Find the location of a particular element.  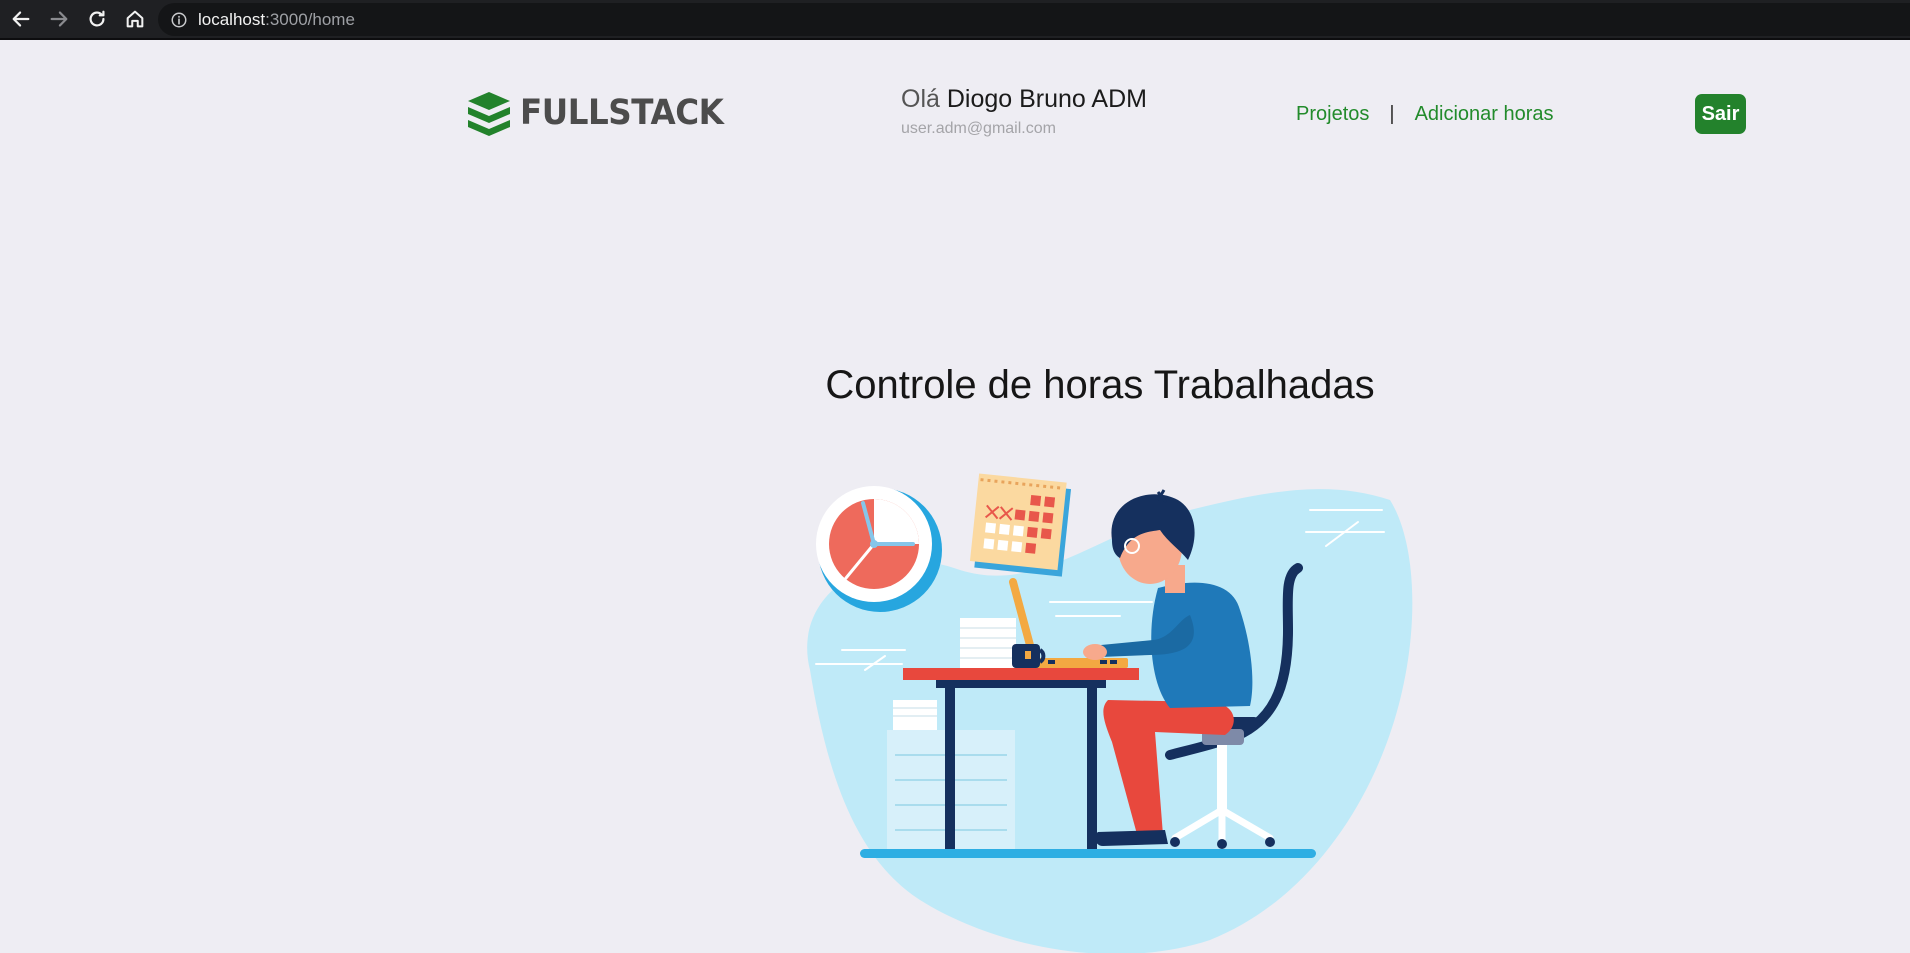

greeting: Olá Diogo Bruno ADM is located at coordinates (1024, 99).